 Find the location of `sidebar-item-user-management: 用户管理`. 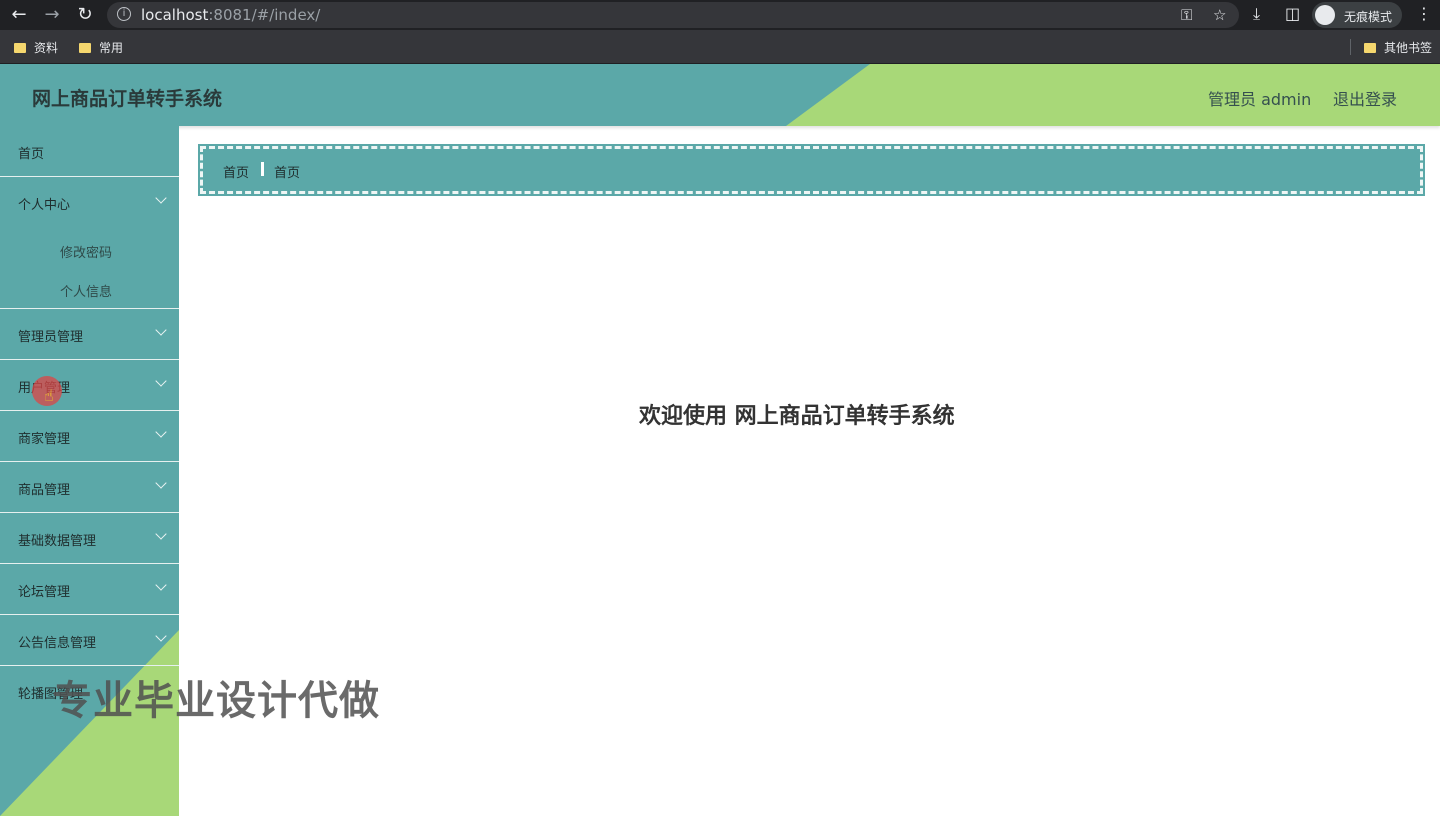

sidebar-item-user-management: 用户管理 is located at coordinates (89, 385).